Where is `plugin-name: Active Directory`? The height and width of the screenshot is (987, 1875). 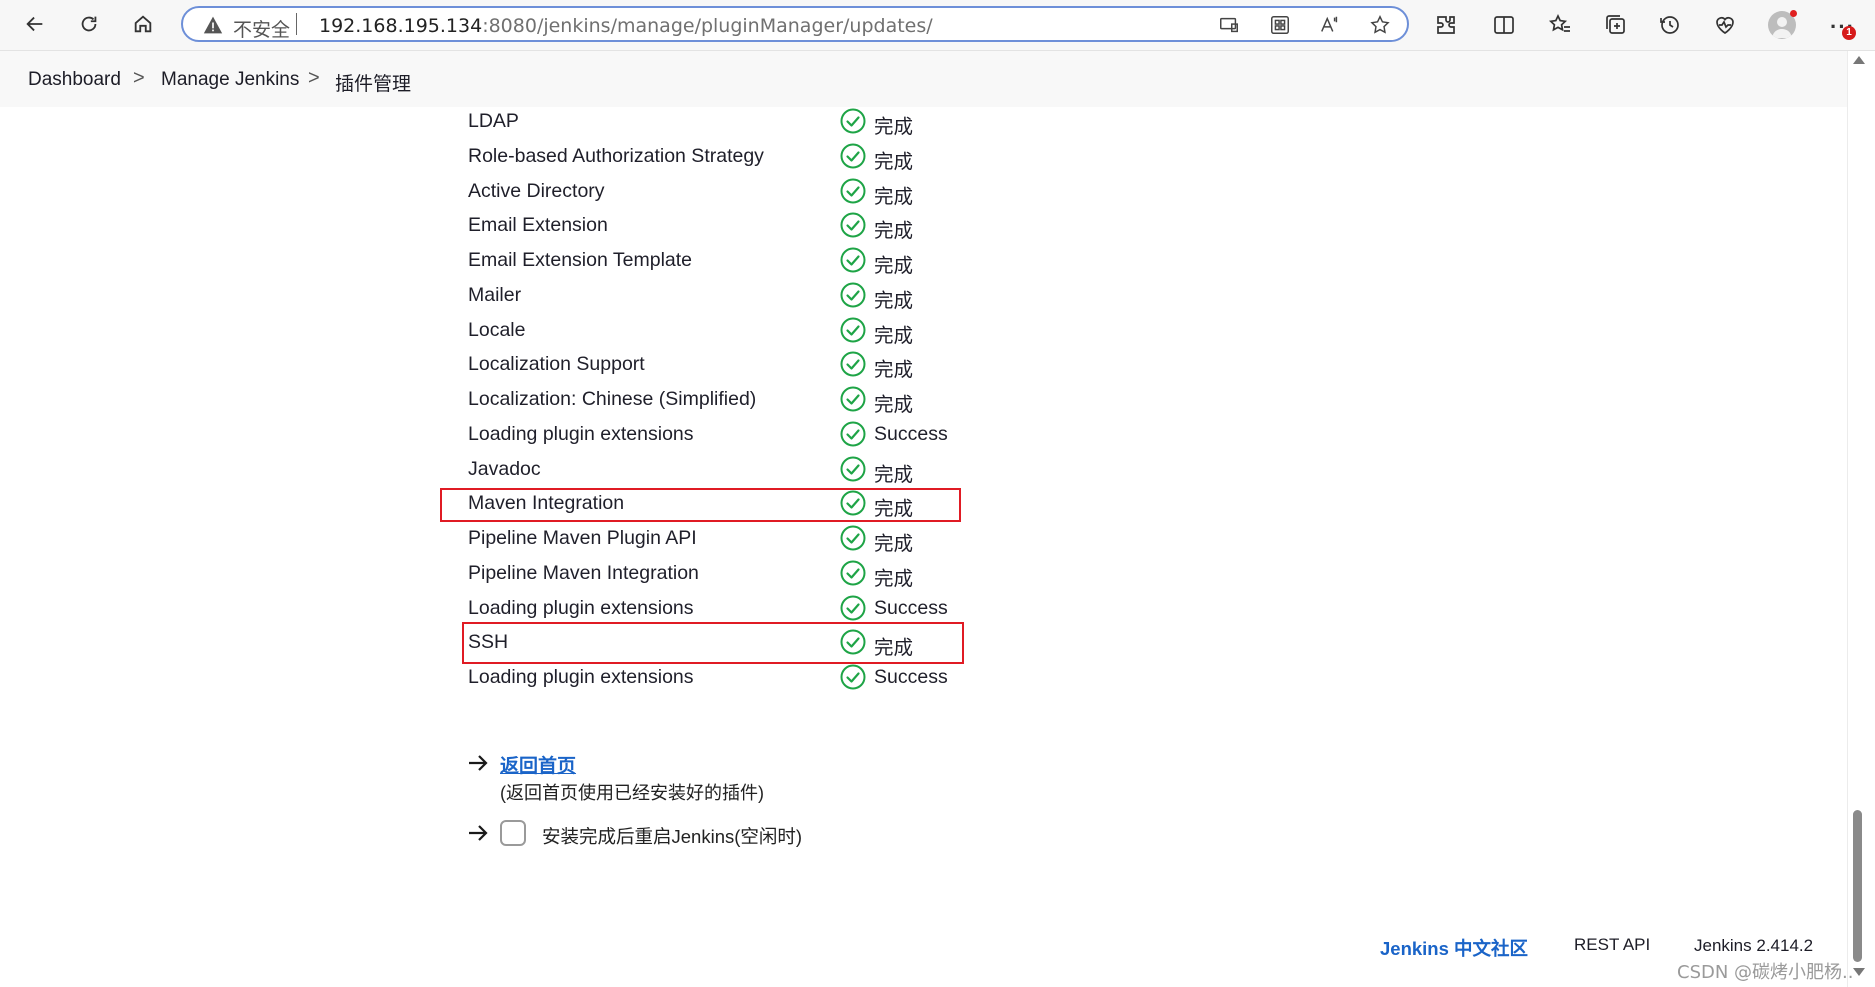
plugin-name: Active Directory is located at coordinates (536, 190).